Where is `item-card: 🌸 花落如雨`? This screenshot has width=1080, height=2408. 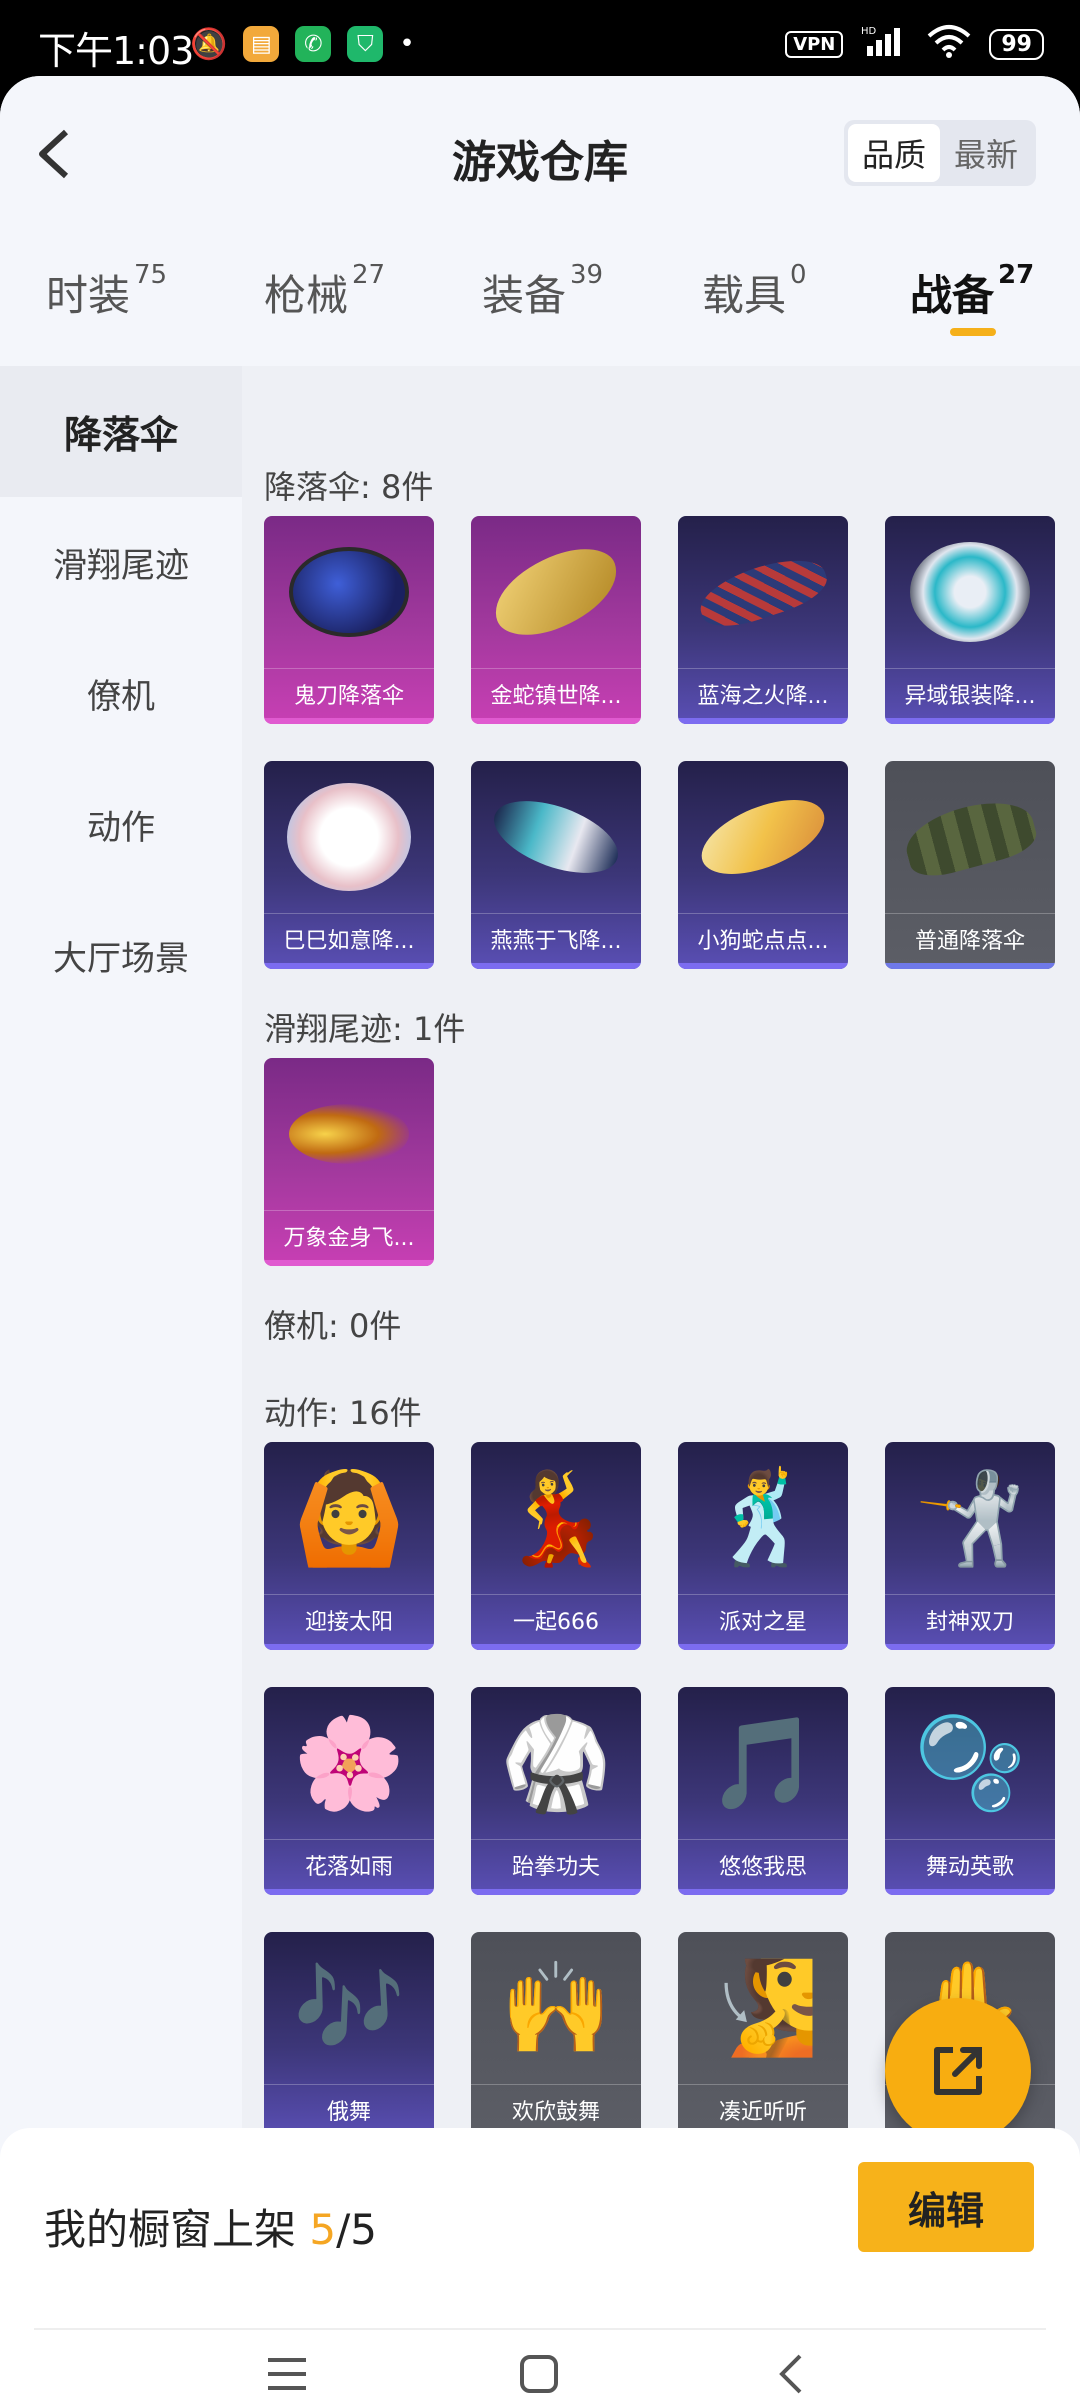
item-card: 🌸 花落如雨 is located at coordinates (349, 1791).